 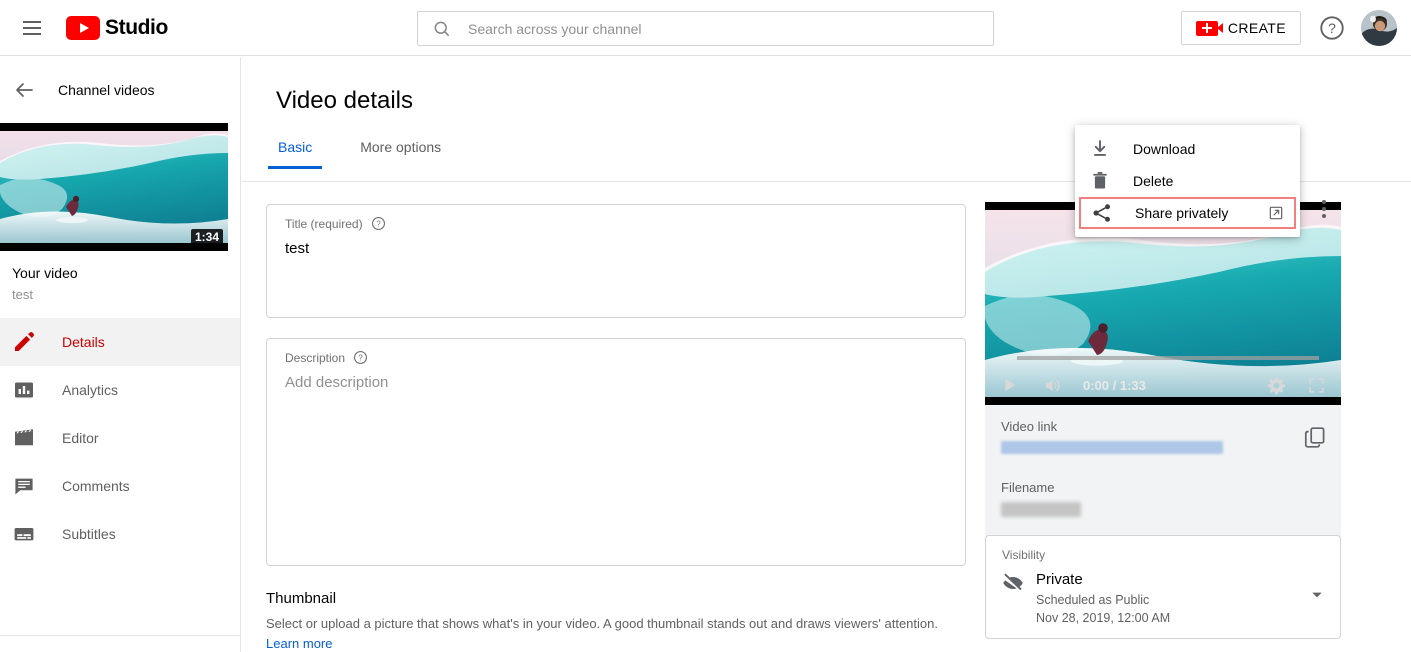 I want to click on search-bar, so click(x=705, y=28).